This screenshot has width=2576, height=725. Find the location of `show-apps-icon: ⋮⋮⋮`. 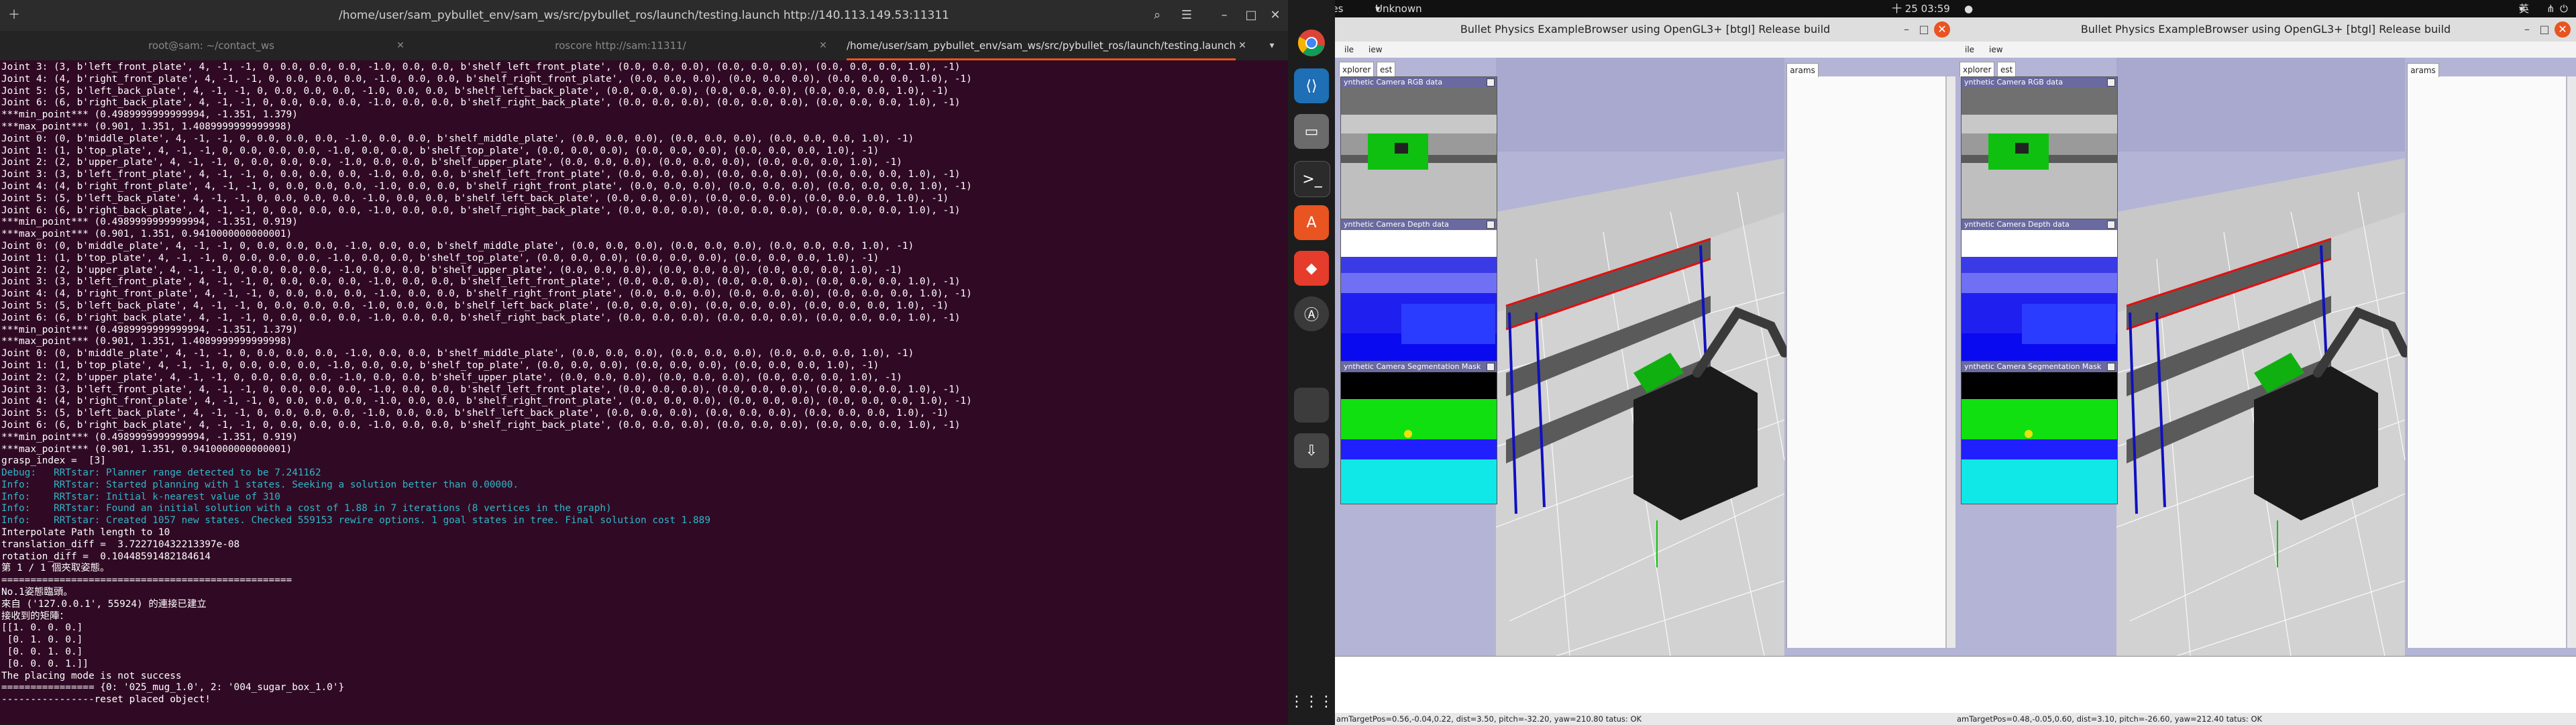

show-apps-icon: ⋮⋮⋮ is located at coordinates (1311, 701).